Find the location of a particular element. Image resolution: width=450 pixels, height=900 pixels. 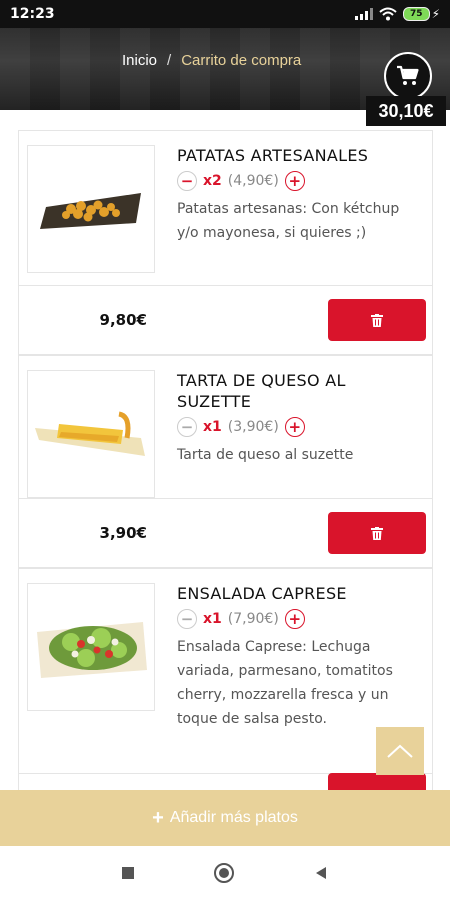

quantity-control: − x1 (3,90€) + is located at coordinates (300, 427).